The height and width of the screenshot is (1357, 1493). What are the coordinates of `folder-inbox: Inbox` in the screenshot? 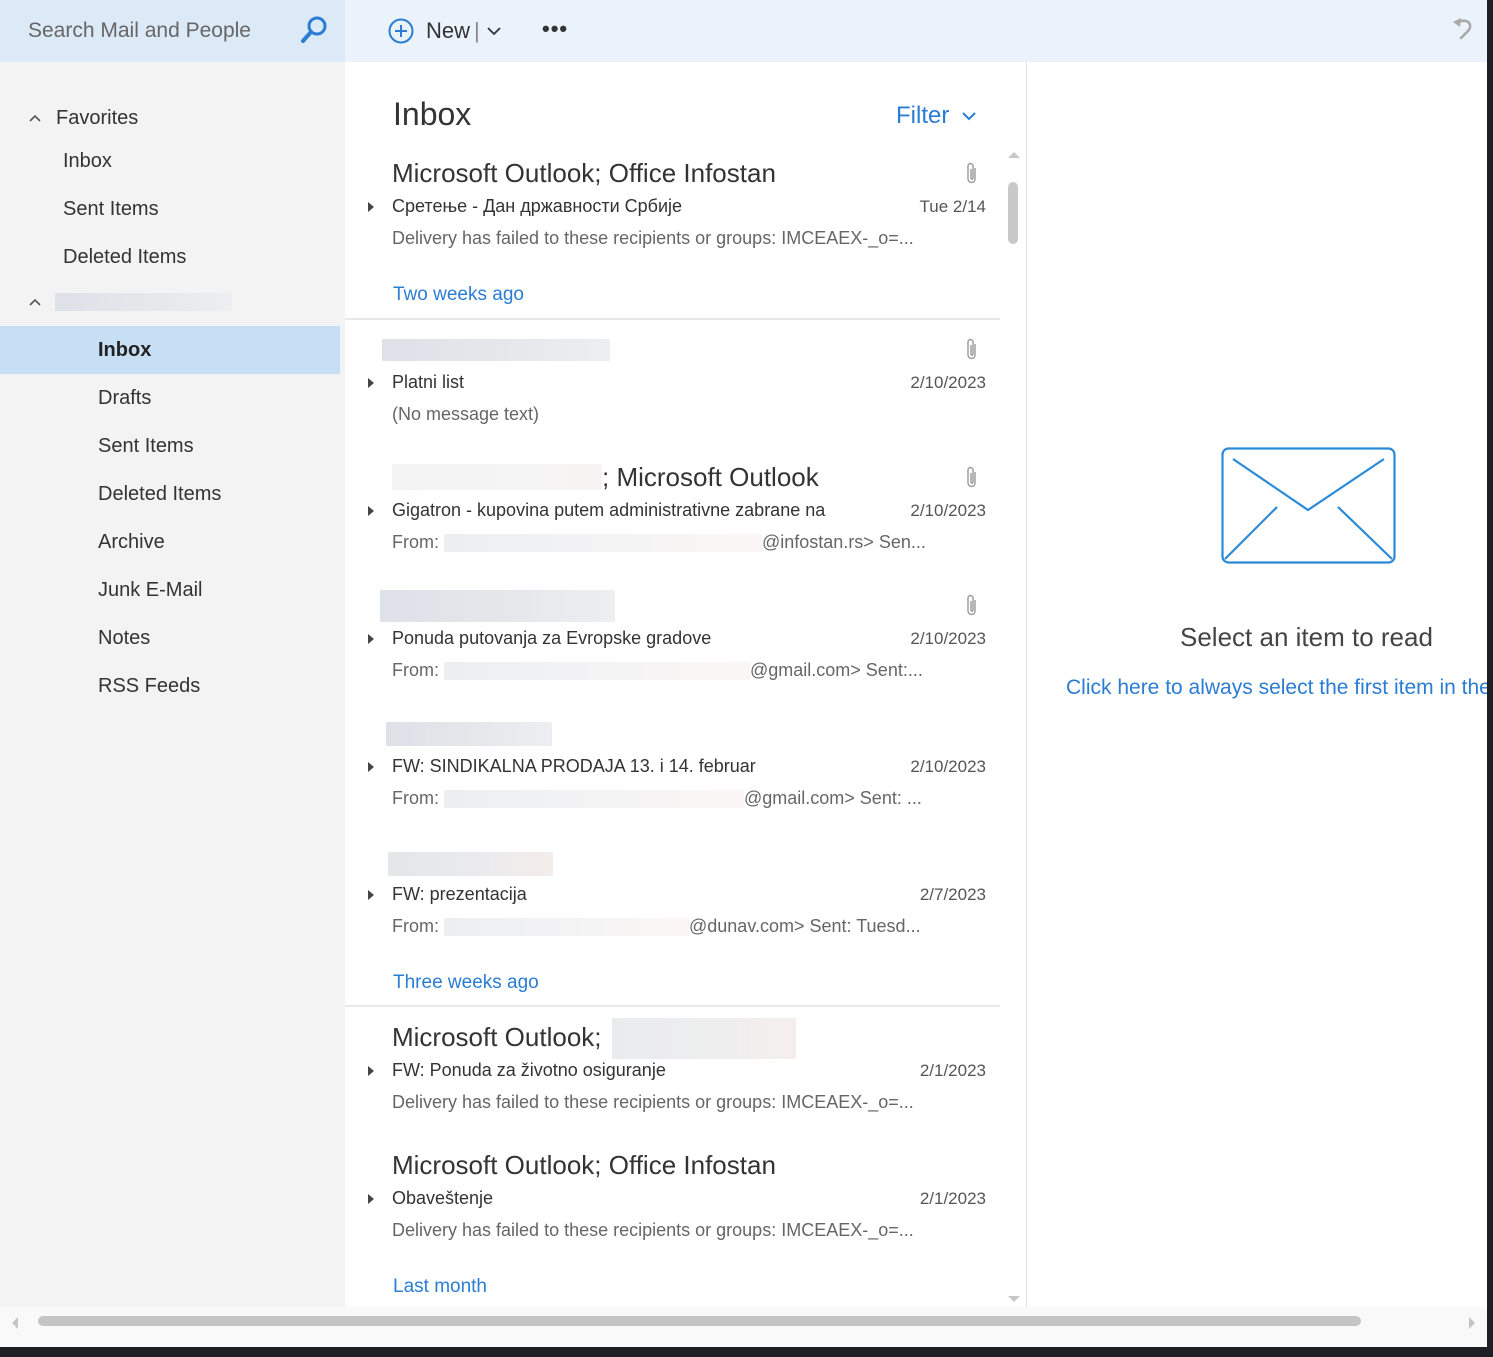 It's located at (170, 350).